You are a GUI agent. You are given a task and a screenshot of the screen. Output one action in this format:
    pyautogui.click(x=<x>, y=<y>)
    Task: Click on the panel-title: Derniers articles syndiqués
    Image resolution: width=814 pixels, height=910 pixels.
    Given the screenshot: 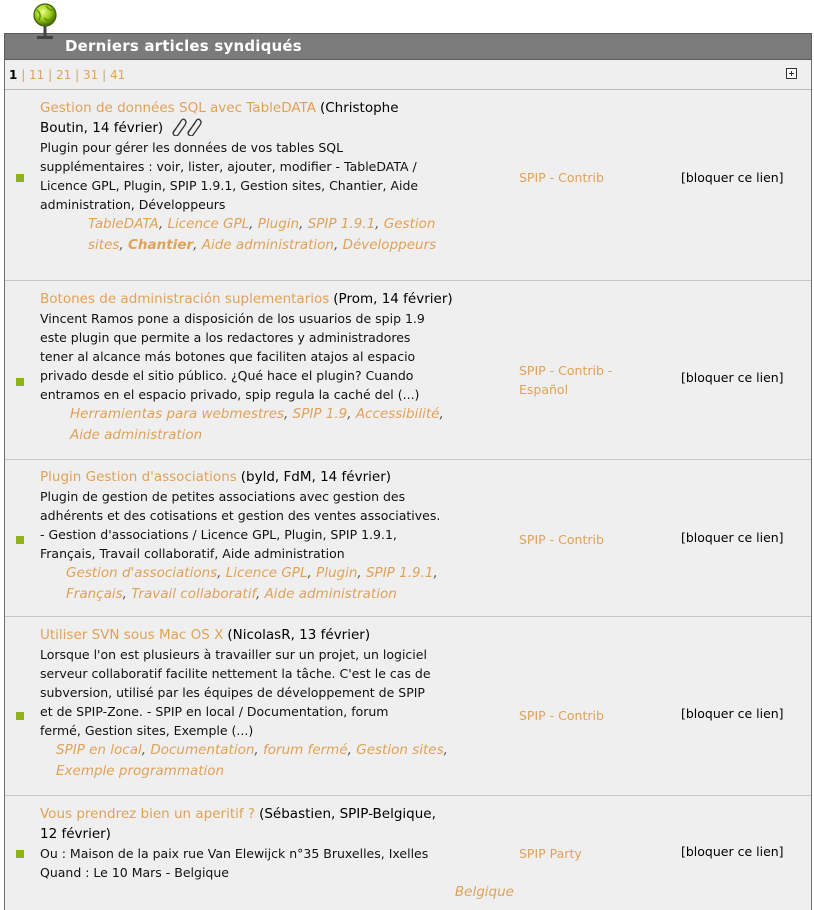 What is the action you would take?
    pyautogui.click(x=183, y=46)
    